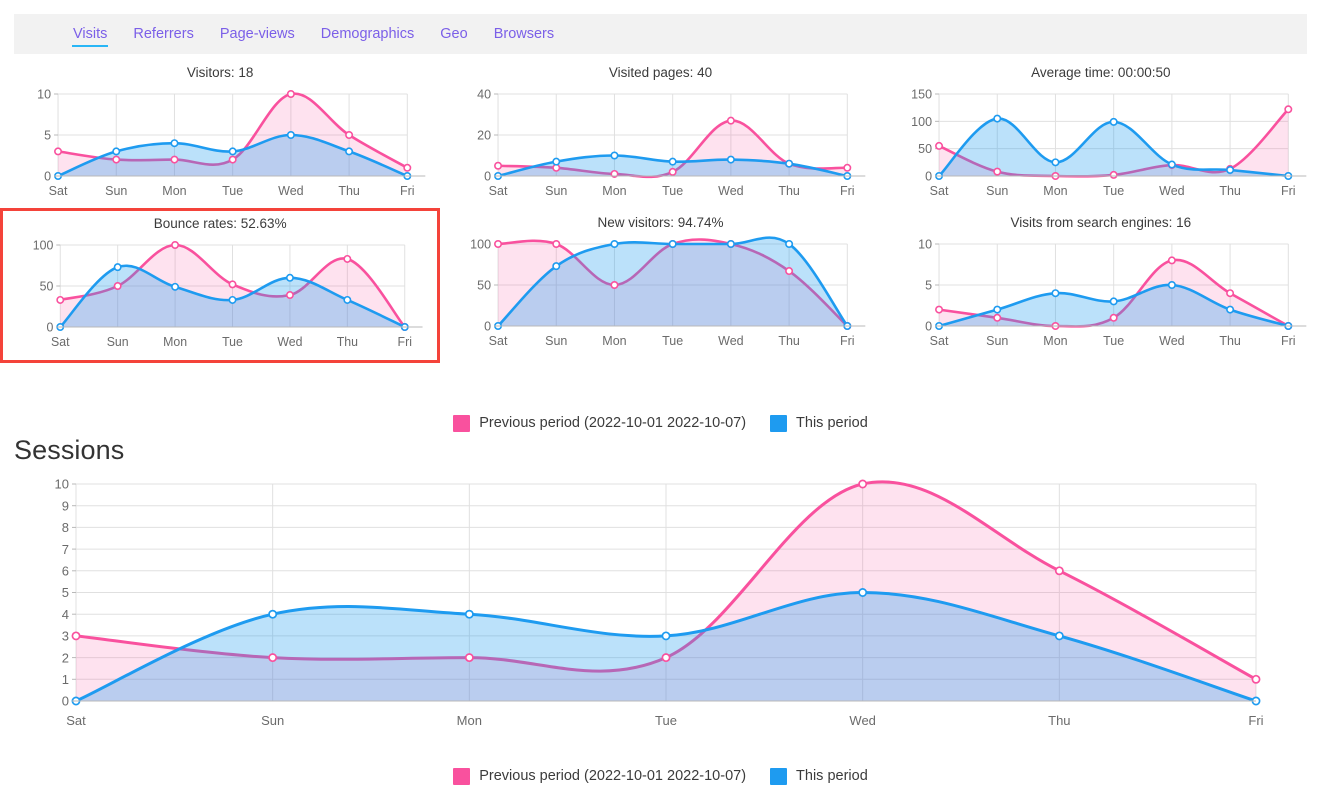 The width and height of the screenshot is (1321, 791). What do you see at coordinates (847, 191) in the screenshot?
I see `x-axis-tick-label: Fri` at bounding box center [847, 191].